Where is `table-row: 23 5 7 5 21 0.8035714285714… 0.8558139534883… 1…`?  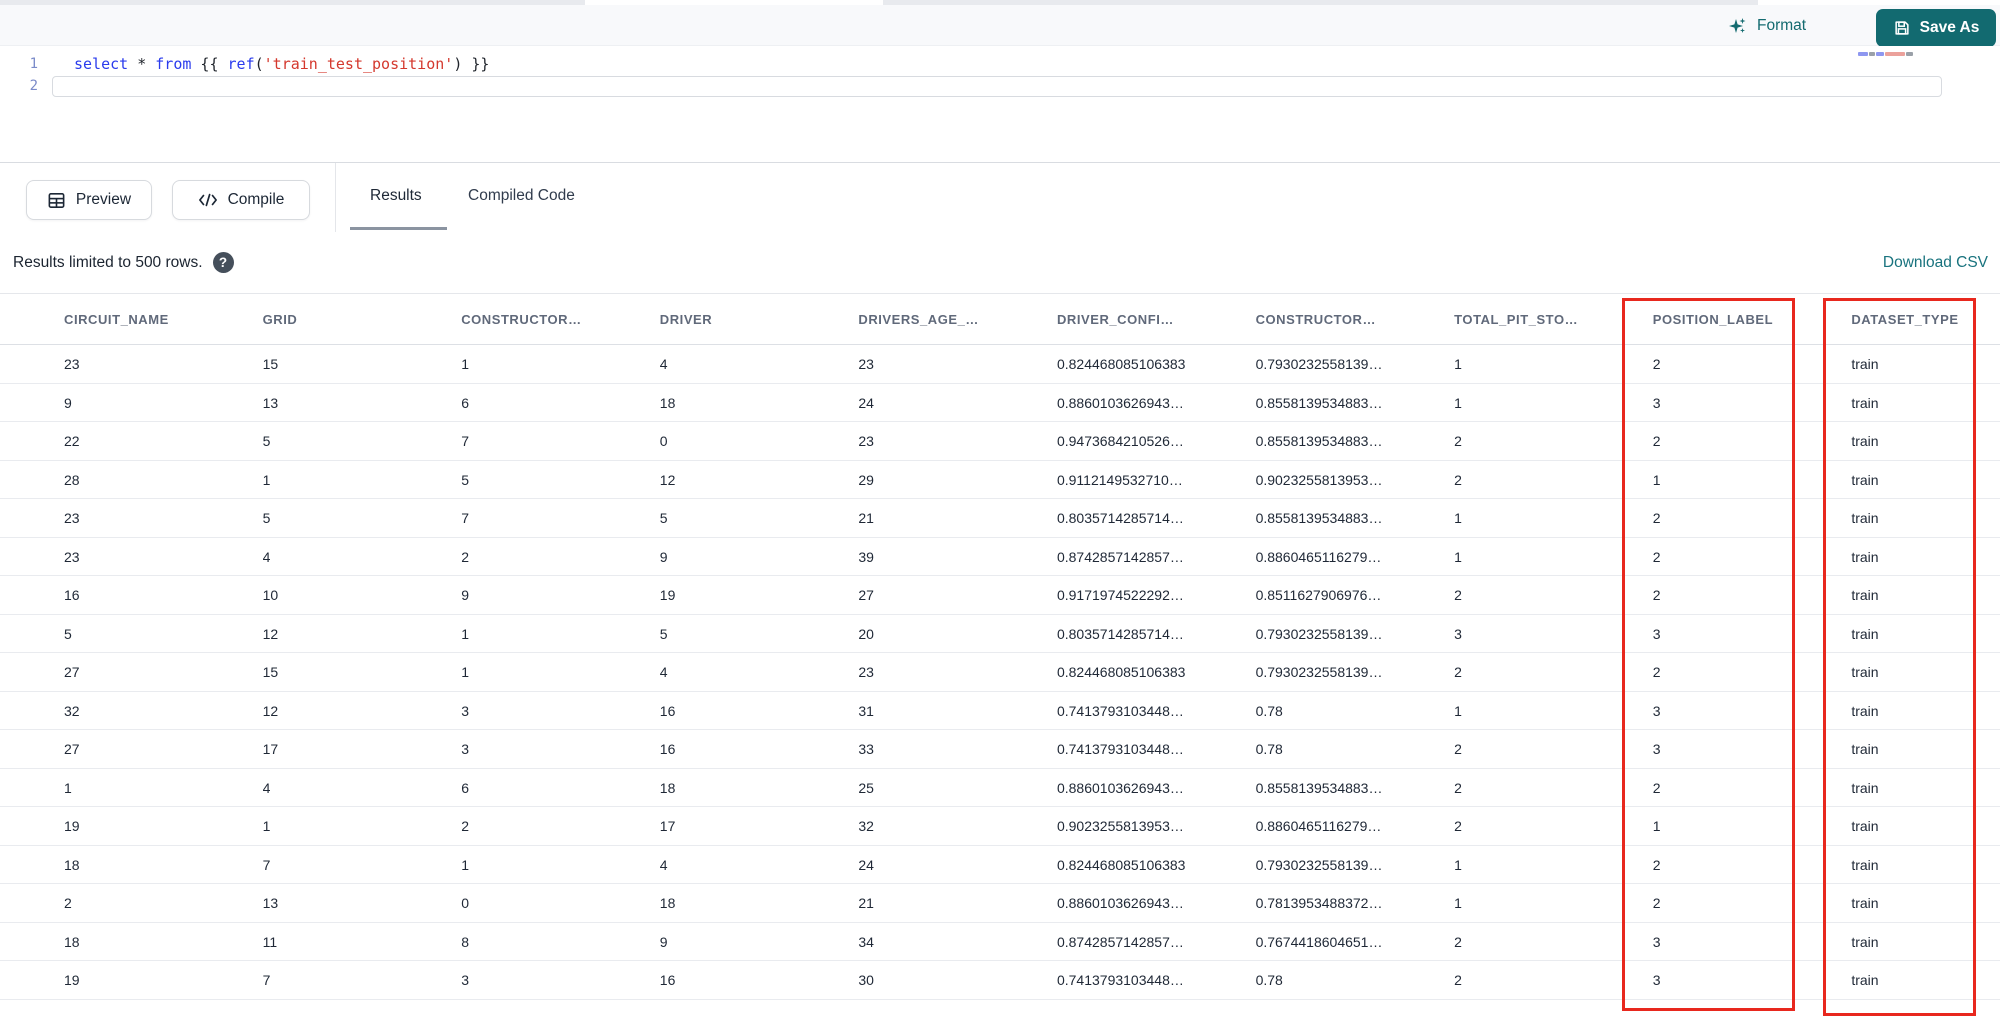 table-row: 23 5 7 5 21 0.8035714285714… 0.8558139534883… 1… is located at coordinates (1000, 518).